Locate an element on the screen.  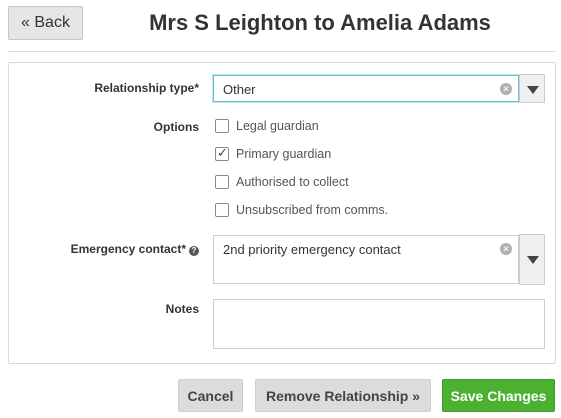
relationship-type-dropdown-button is located at coordinates (532, 88).